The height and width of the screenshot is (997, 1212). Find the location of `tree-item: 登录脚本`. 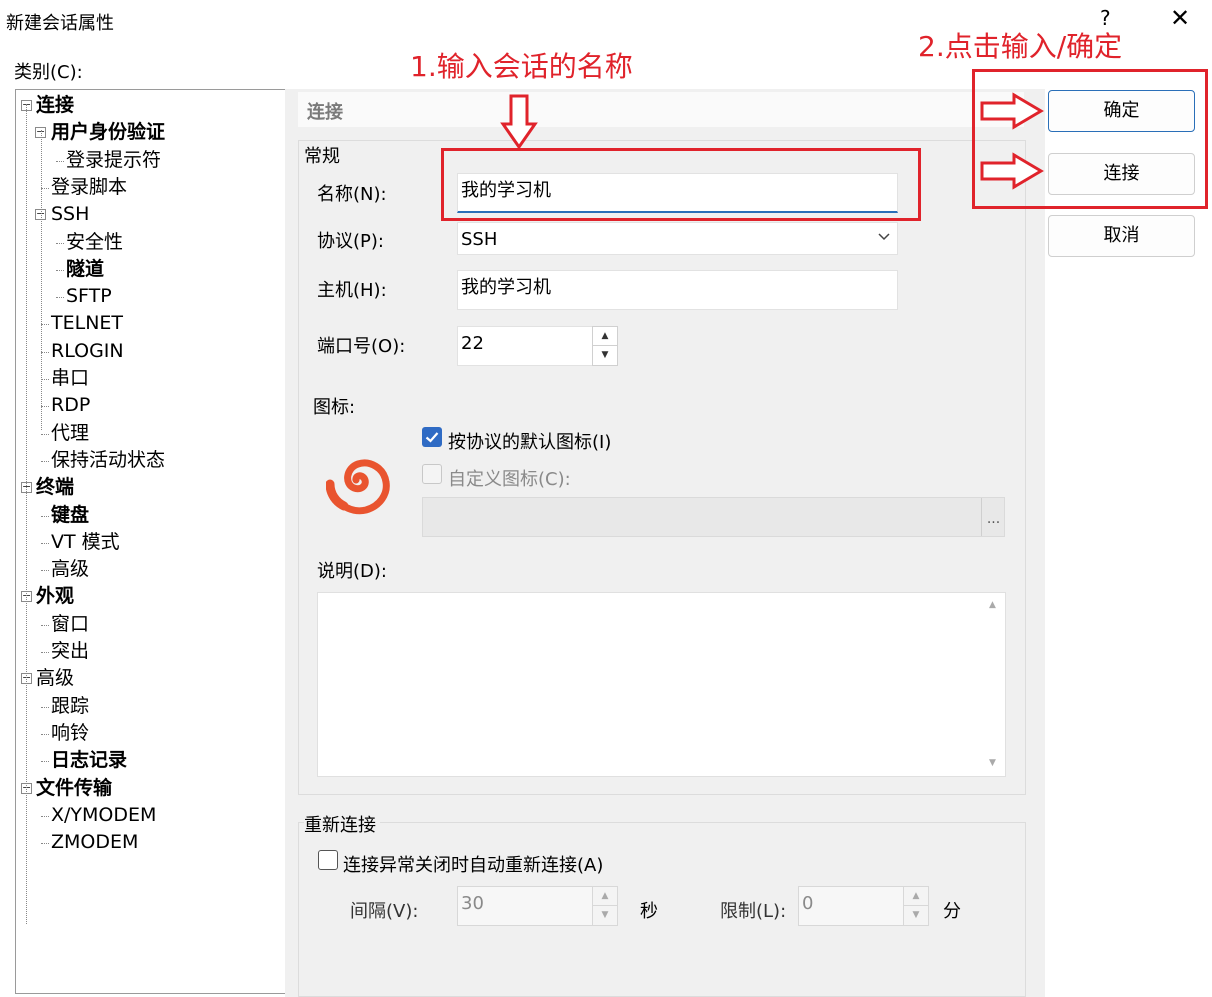

tree-item: 登录脚本 is located at coordinates (89, 187).